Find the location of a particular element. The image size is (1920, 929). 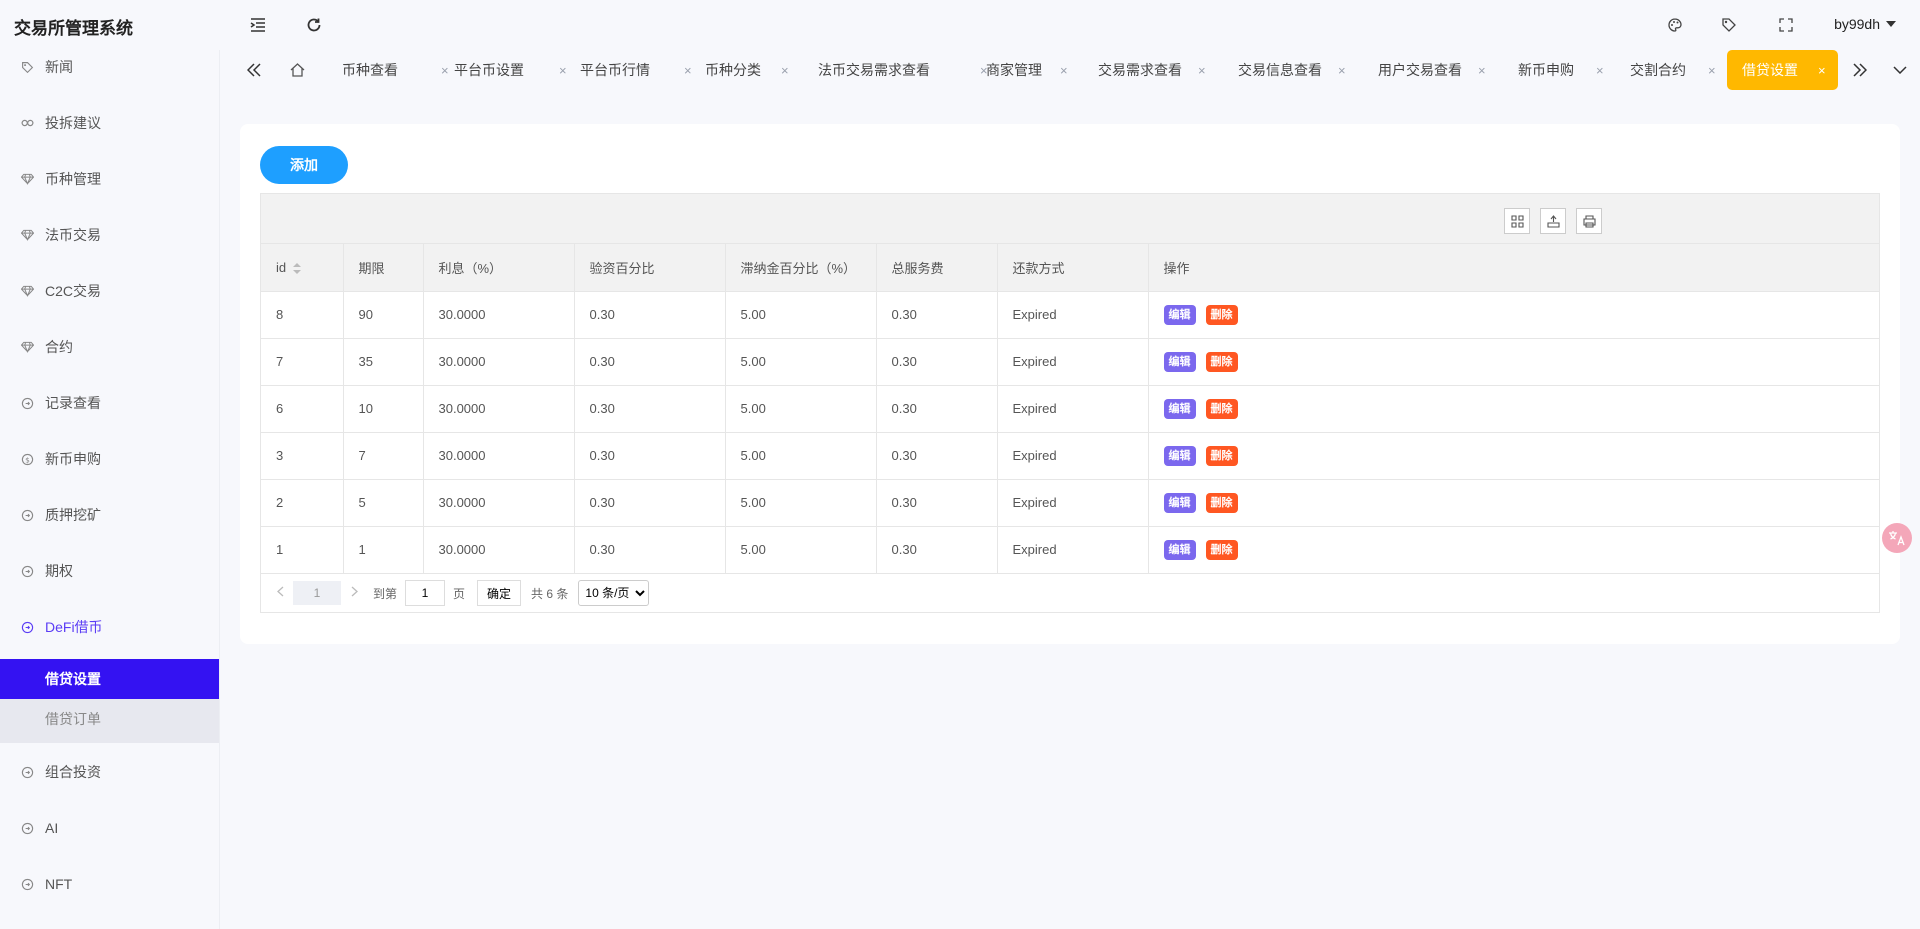

tab-fiat-demand-view: 法币交易需求查看 × is located at coordinates (903, 70).